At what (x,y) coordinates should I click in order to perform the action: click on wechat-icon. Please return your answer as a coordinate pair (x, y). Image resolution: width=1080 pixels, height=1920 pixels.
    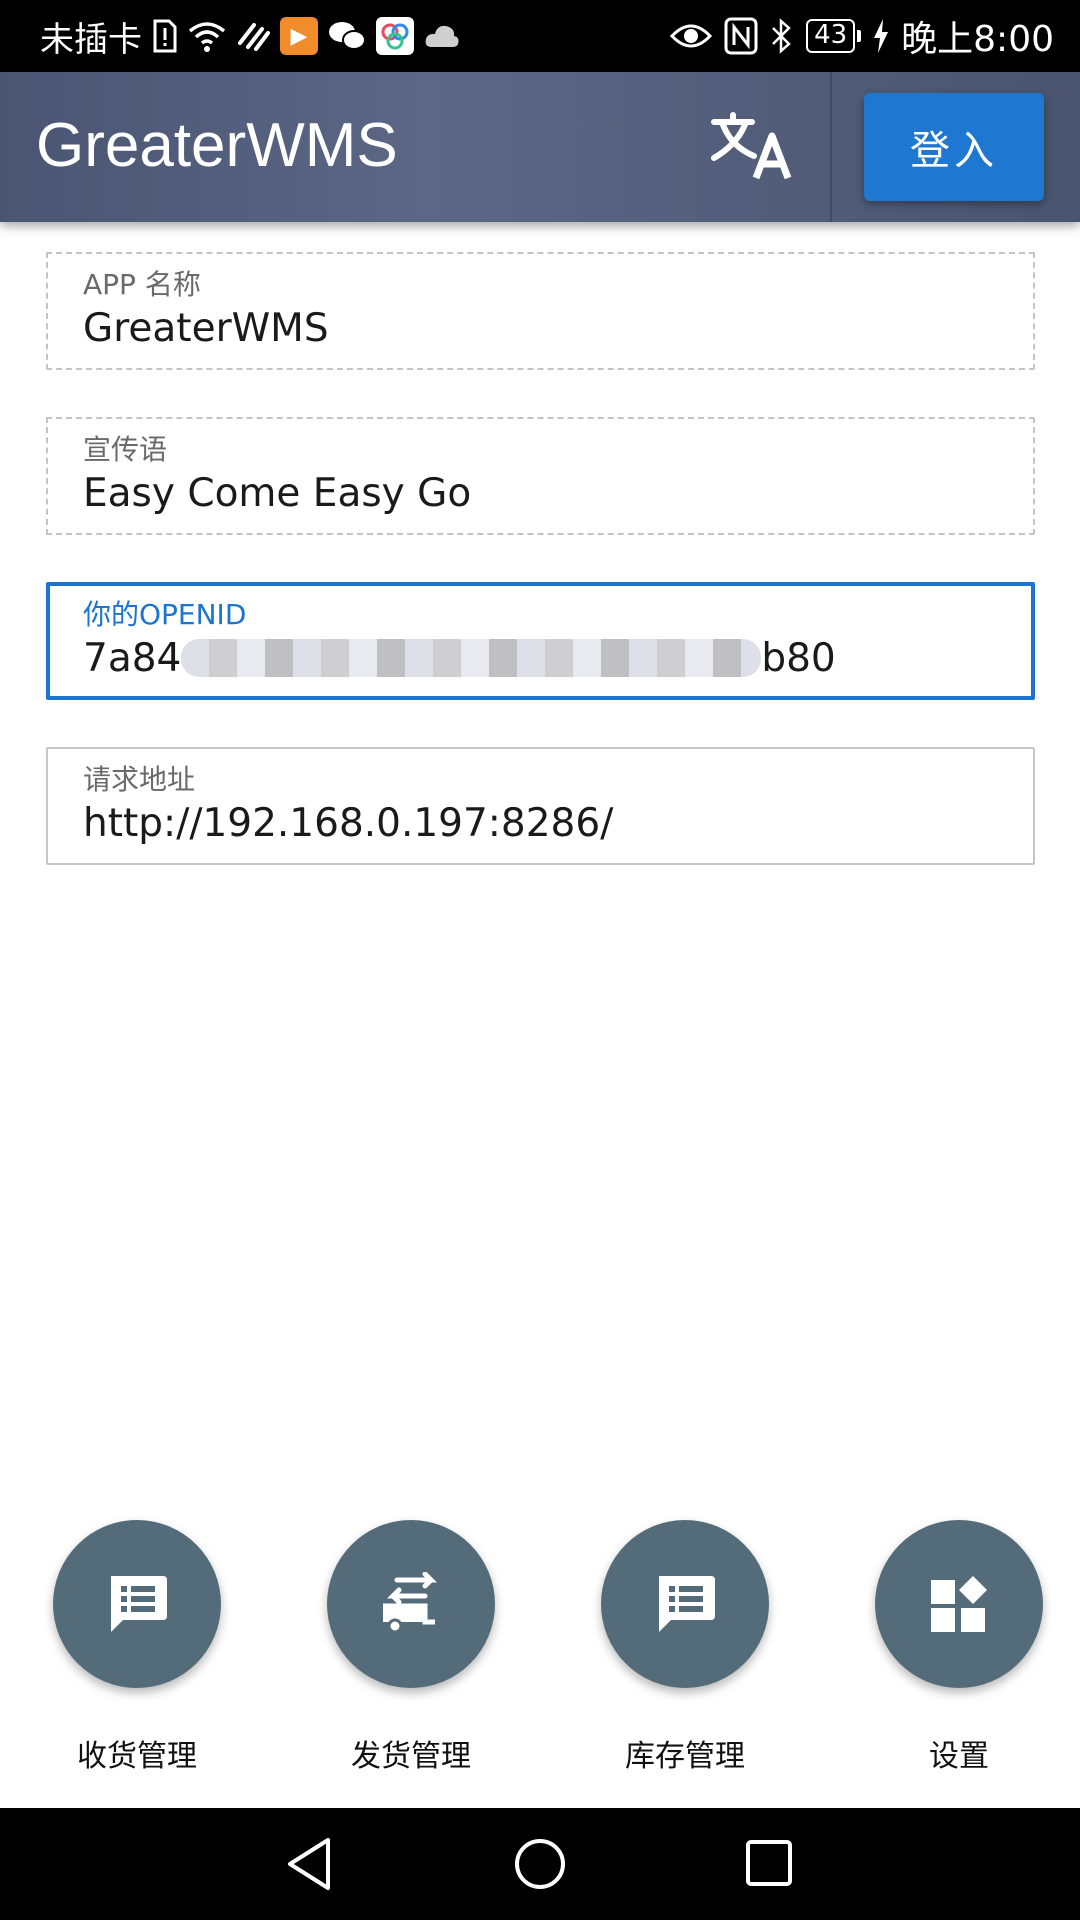
    Looking at the image, I should click on (347, 36).